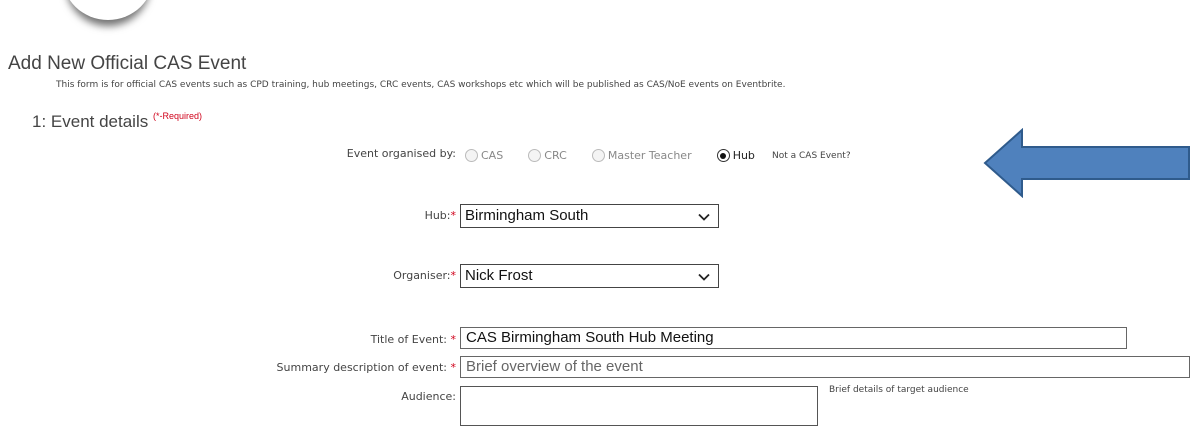  What do you see at coordinates (825, 367) in the screenshot?
I see `summary-input: Brief overview of the event` at bounding box center [825, 367].